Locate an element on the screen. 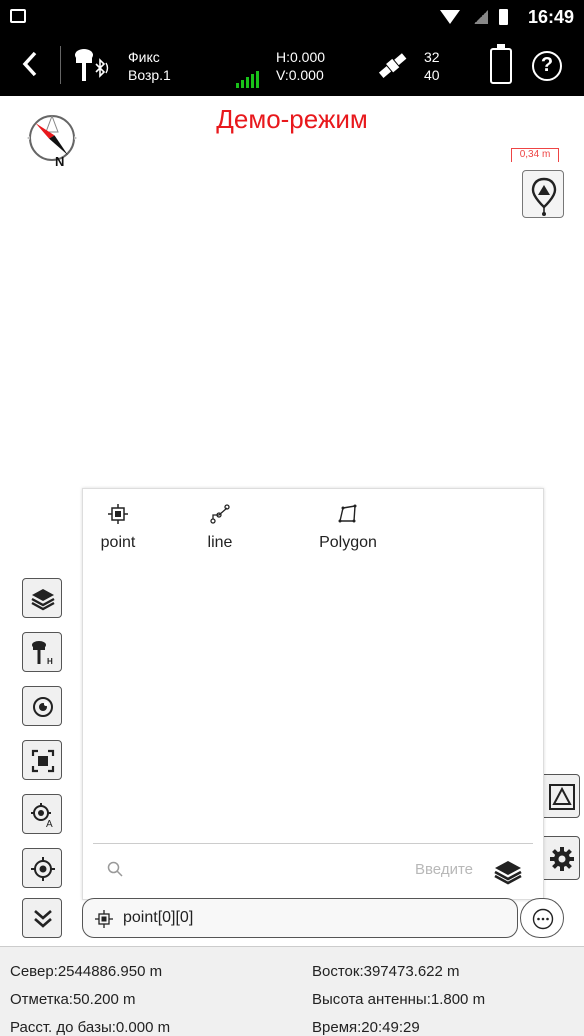 The width and height of the screenshot is (584, 1036). search-icon is located at coordinates (115, 869).